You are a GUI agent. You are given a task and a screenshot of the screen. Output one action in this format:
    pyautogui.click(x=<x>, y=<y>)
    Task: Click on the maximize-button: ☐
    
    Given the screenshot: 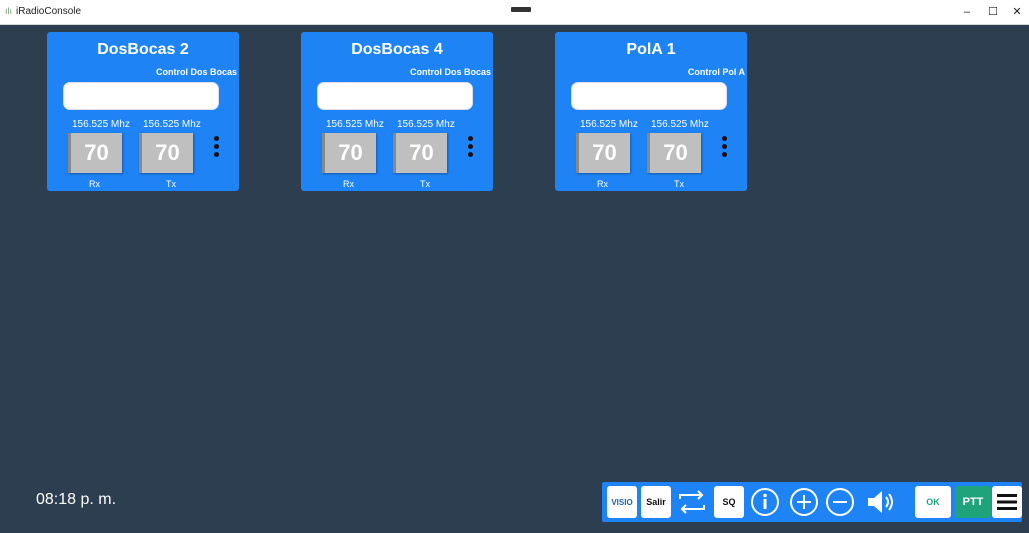 What is the action you would take?
    pyautogui.click(x=993, y=12)
    